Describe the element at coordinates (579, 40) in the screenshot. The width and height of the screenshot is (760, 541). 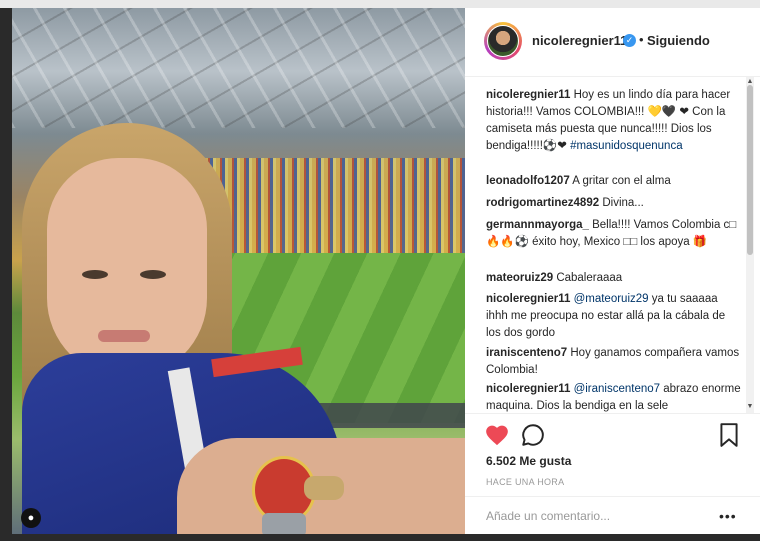
I see `post-username: nicoleregnier11` at that location.